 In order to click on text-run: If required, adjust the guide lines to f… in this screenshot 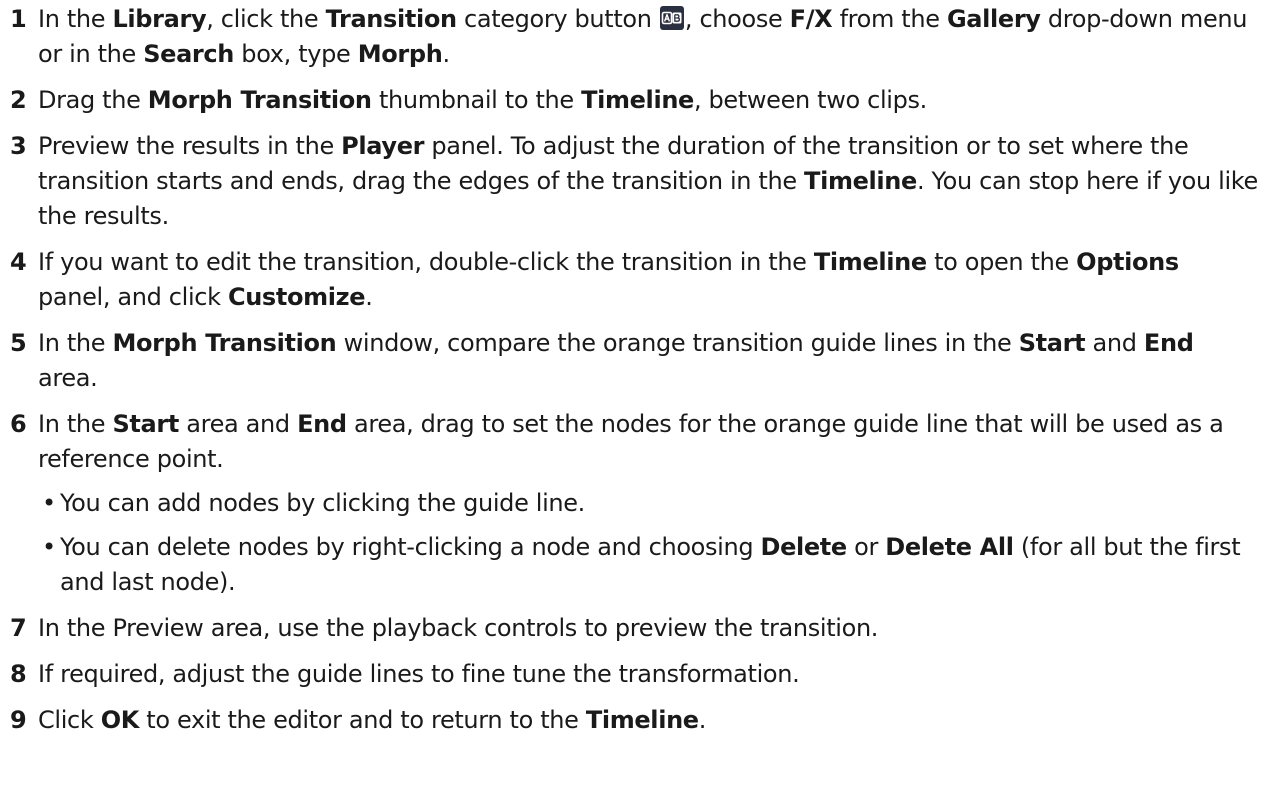, I will do `click(419, 674)`.